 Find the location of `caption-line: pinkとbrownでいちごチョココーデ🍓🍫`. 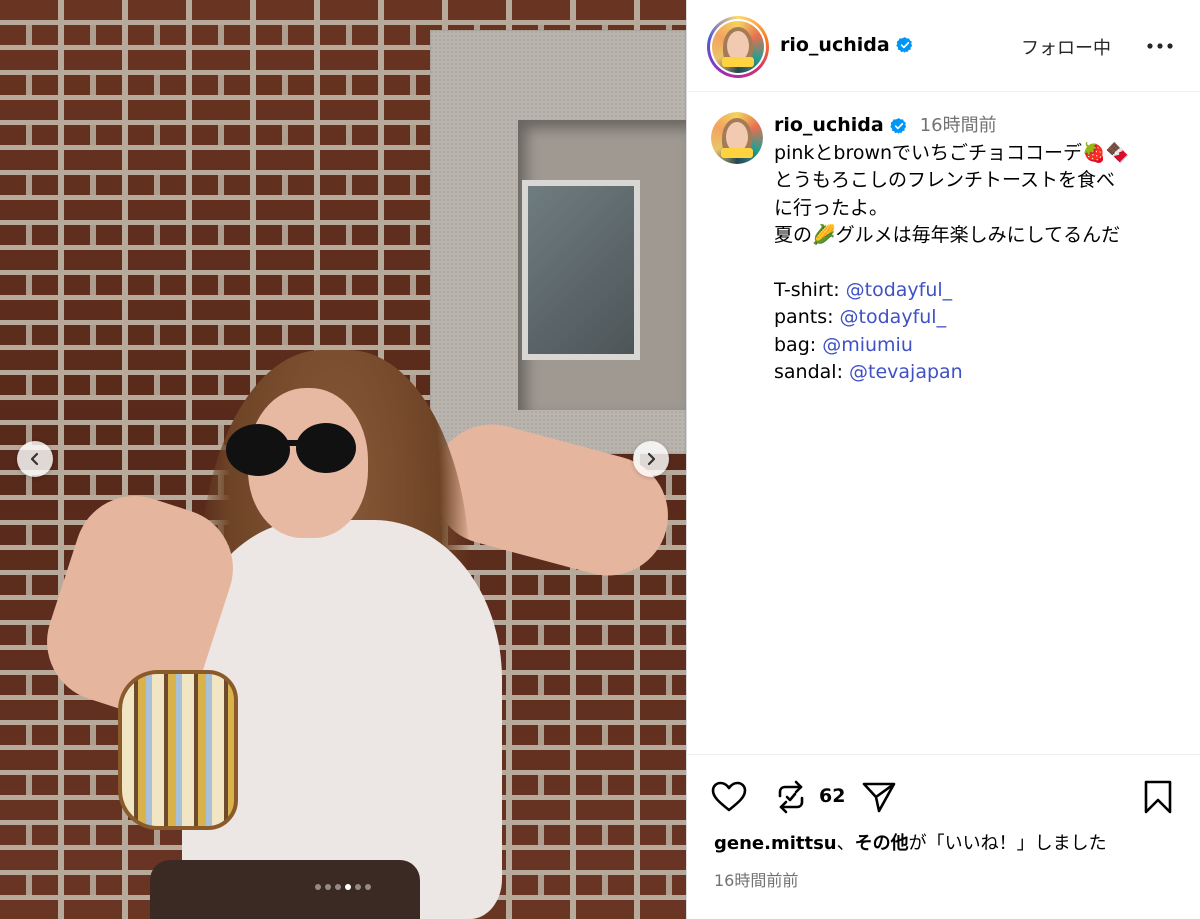

caption-line: pinkとbrownでいちごチョココーデ🍓🍫 is located at coordinates (952, 153).